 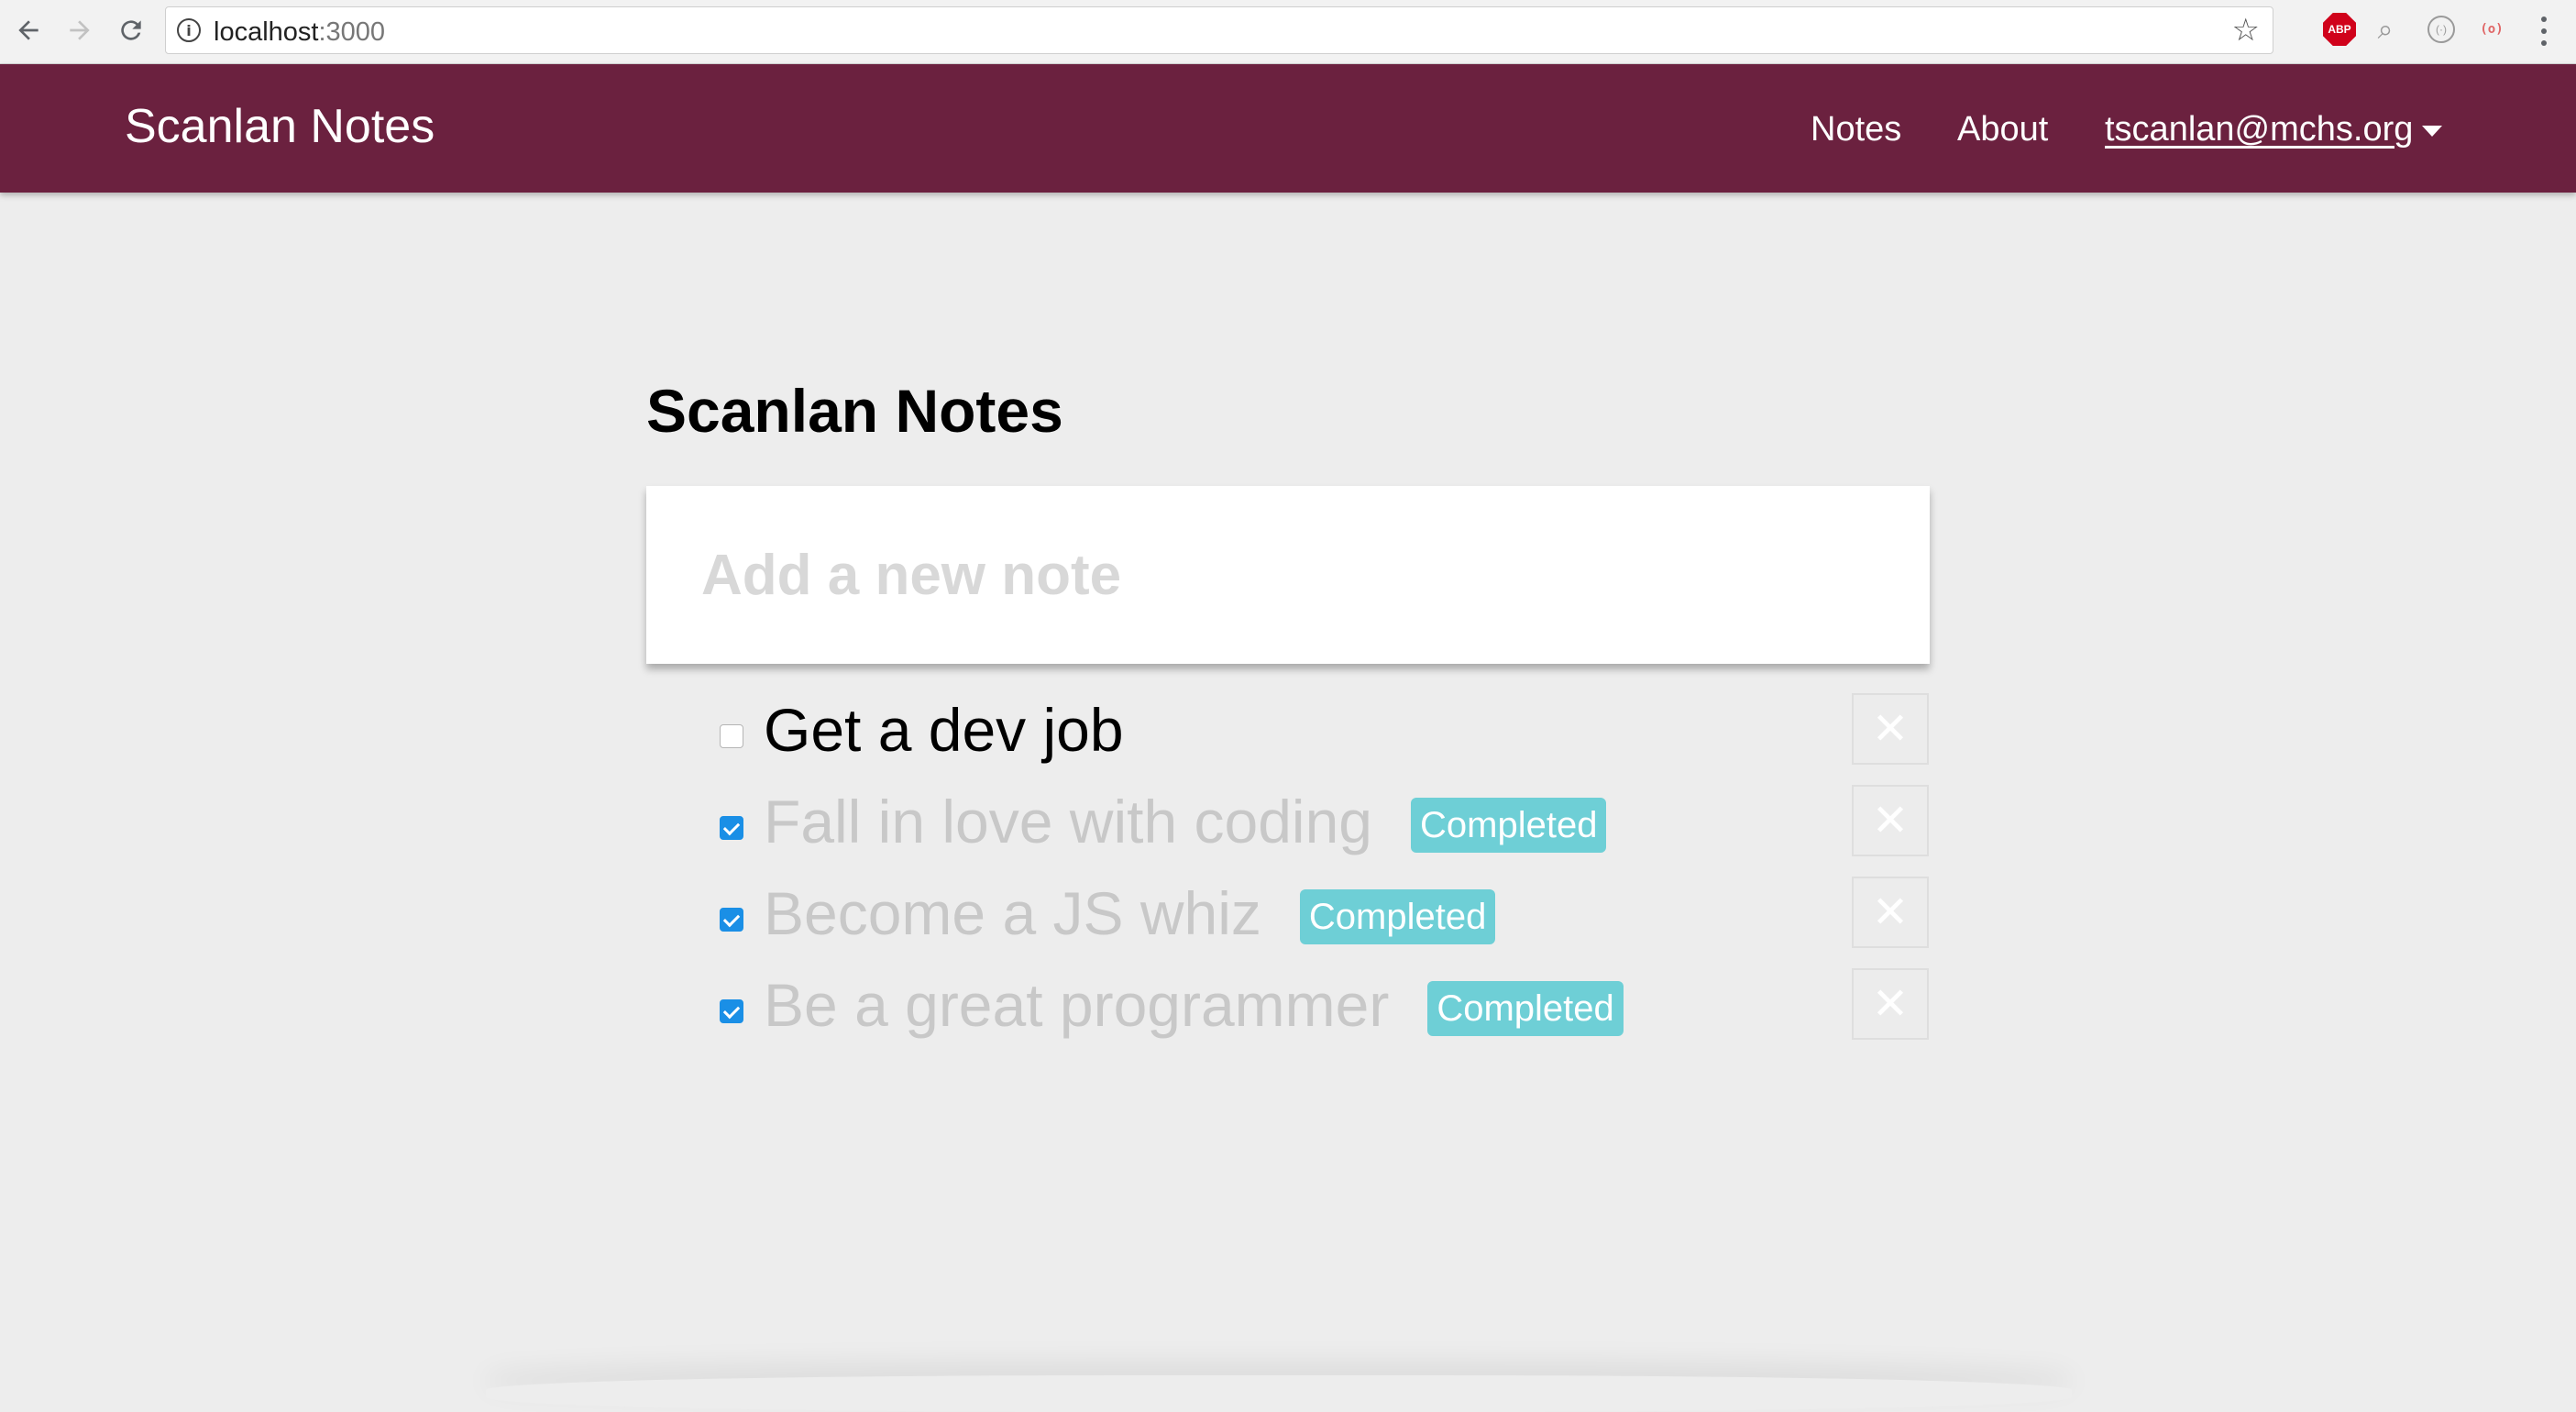 What do you see at coordinates (1288, 575) in the screenshot?
I see `new-note-input` at bounding box center [1288, 575].